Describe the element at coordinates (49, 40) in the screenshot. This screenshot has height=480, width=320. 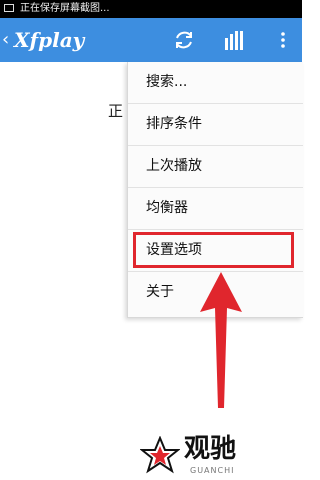
I see `app-title: Xfplay` at that location.